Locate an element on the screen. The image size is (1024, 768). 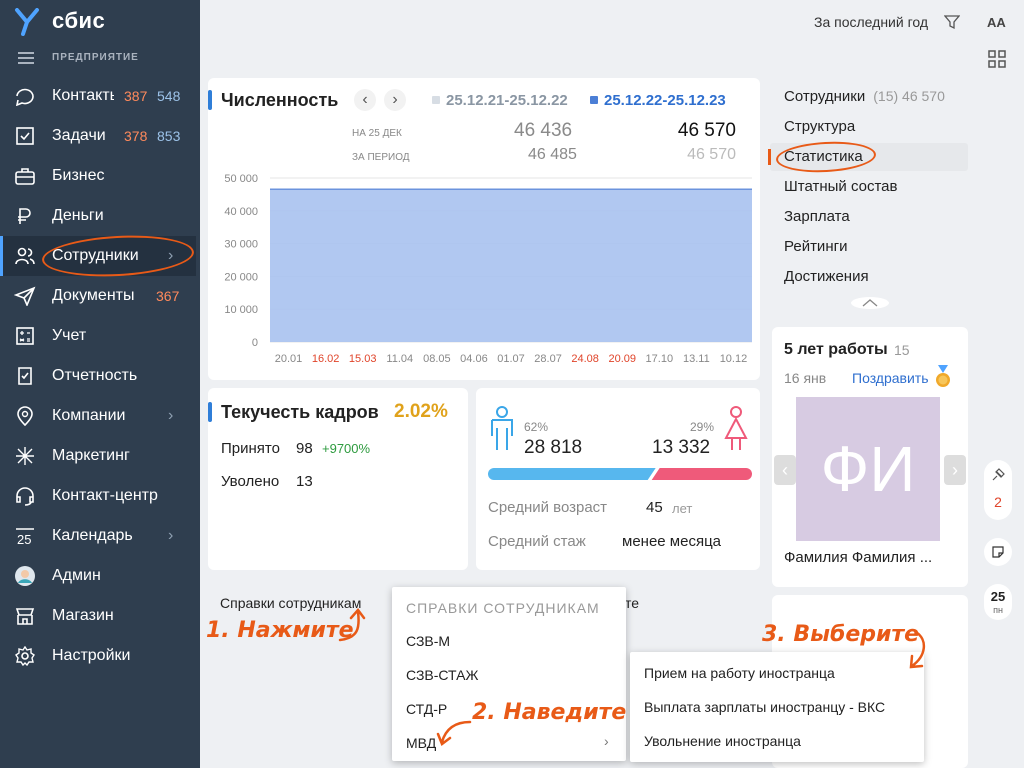
prev-period-button: ‹ is located at coordinates (365, 100).